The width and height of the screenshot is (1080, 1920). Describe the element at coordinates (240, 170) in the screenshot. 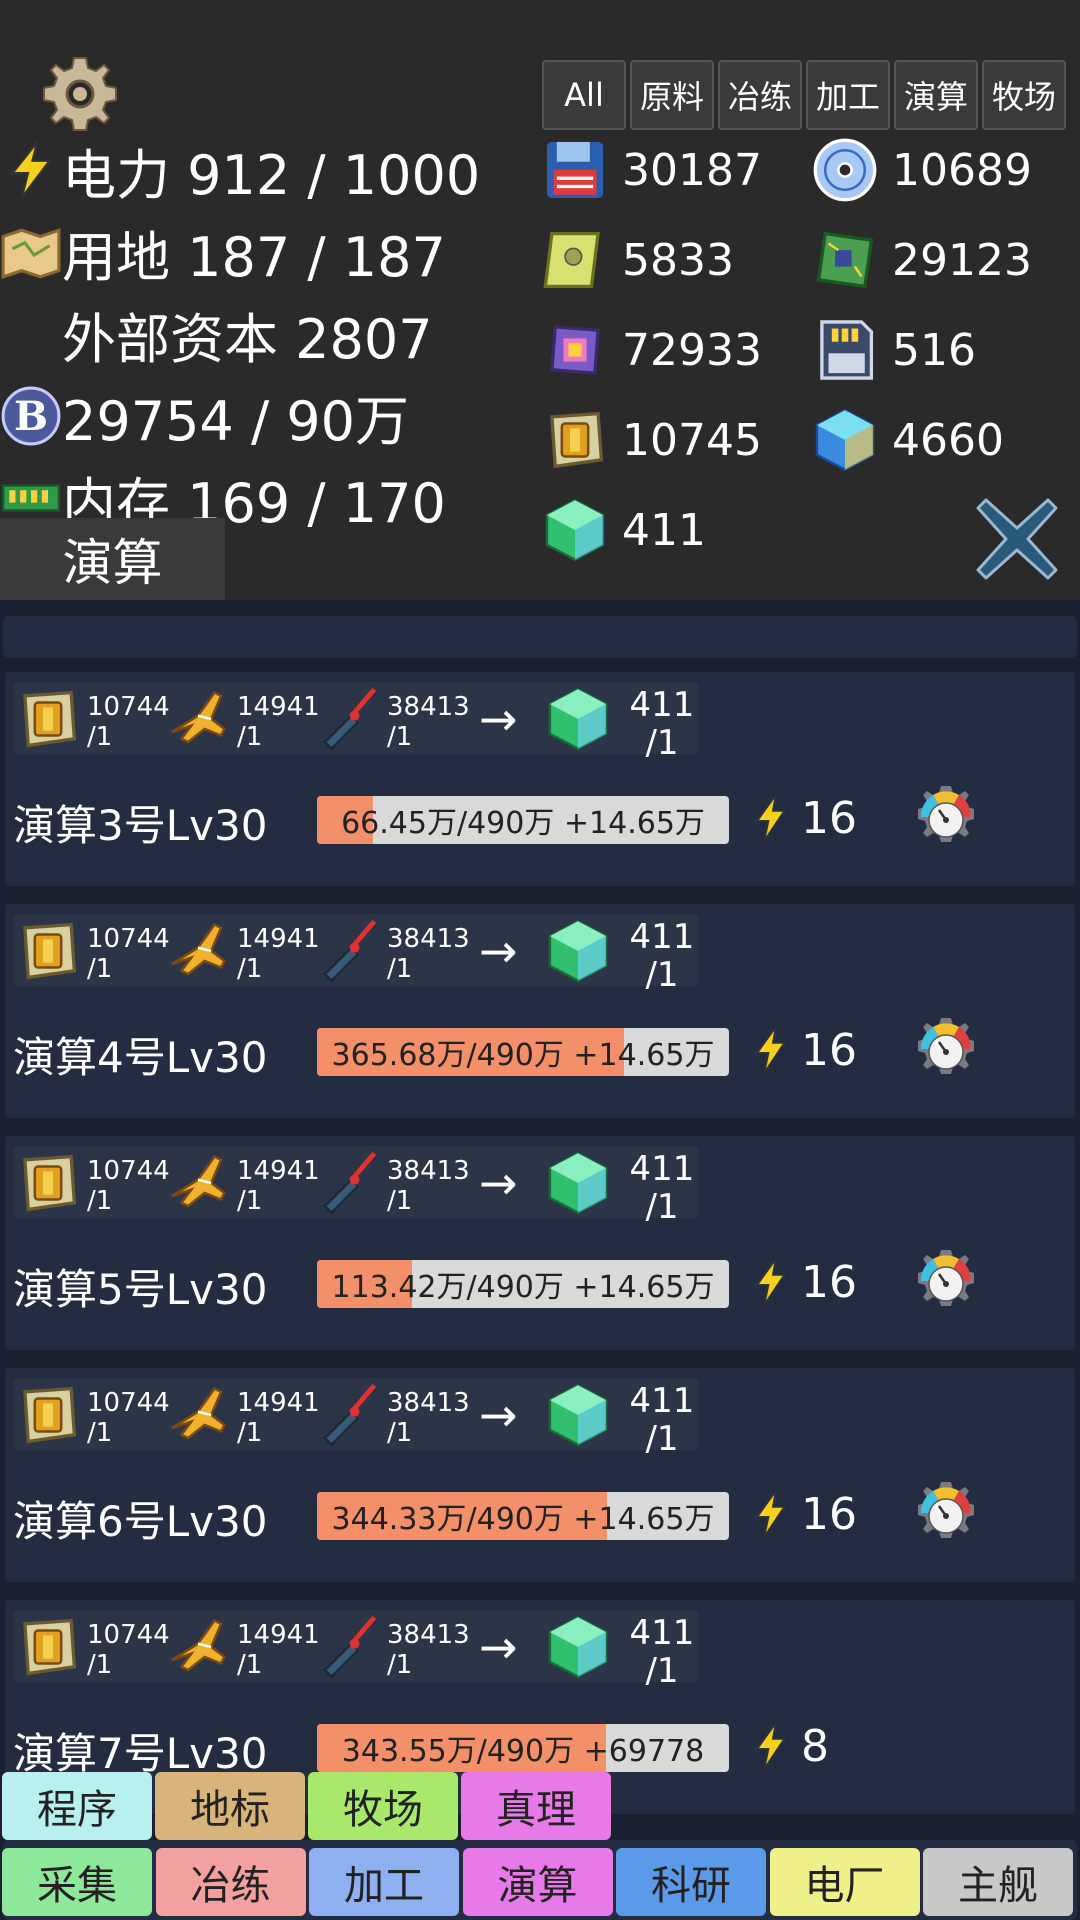

I see `power-stat: 电力 912 / 1000` at that location.